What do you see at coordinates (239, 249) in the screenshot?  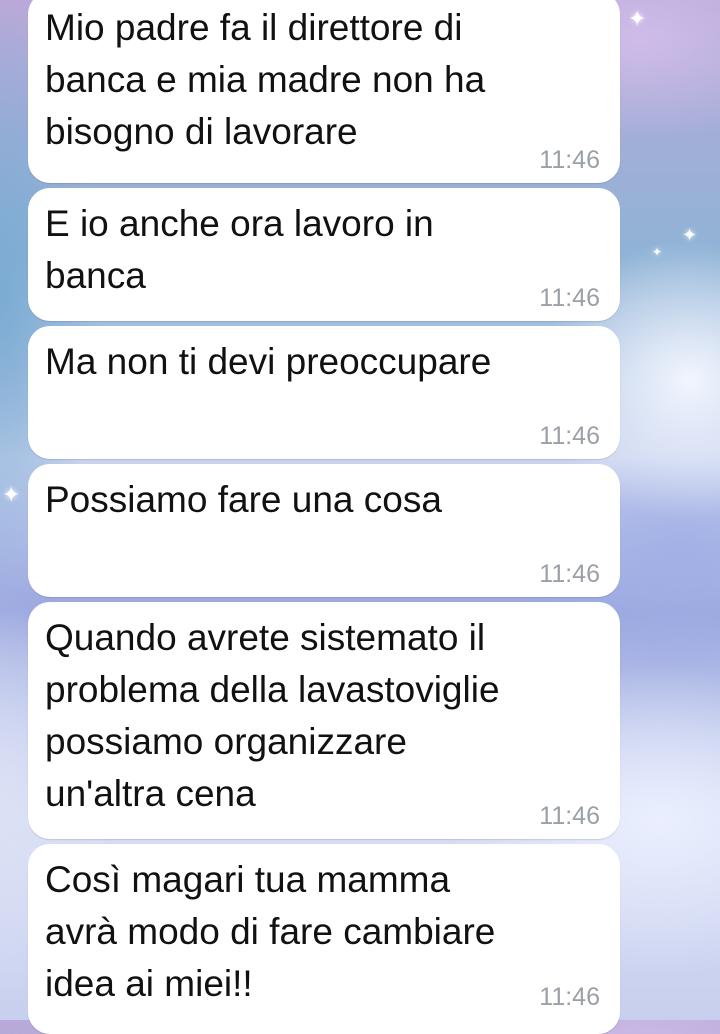 I see `message-text: E io anche ora lavoro in banca` at bounding box center [239, 249].